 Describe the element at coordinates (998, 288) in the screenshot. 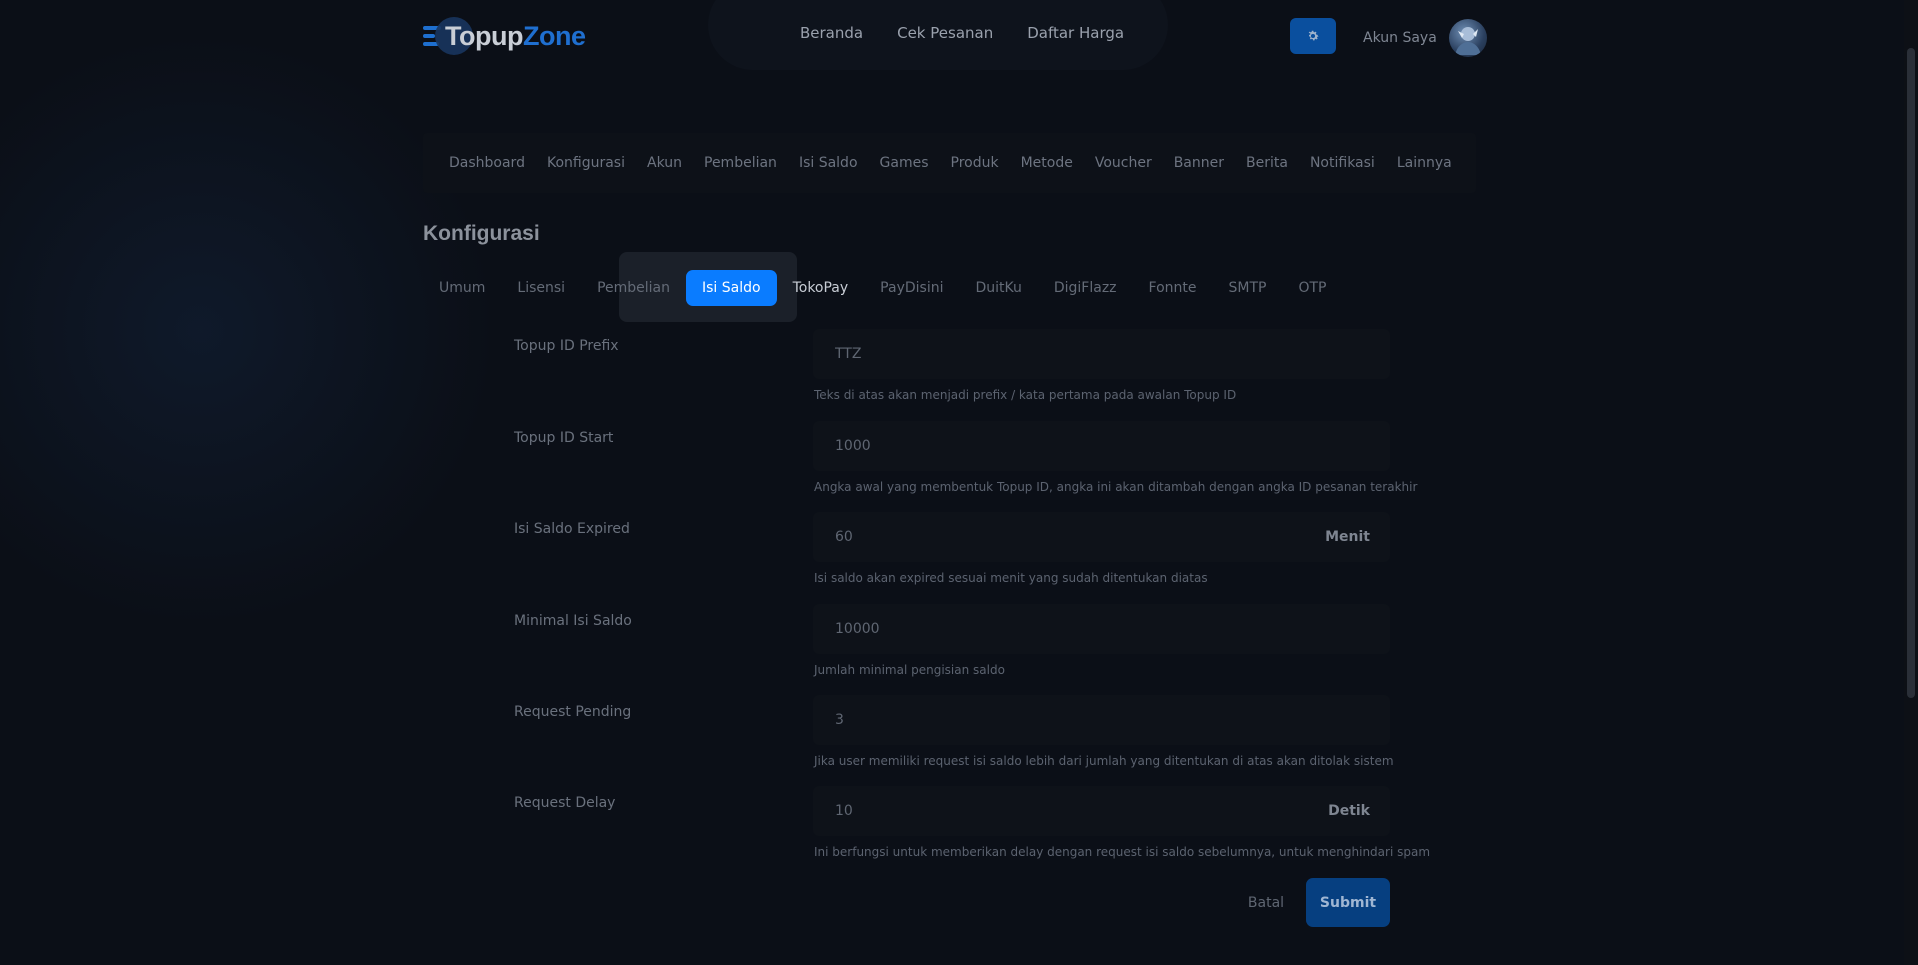

I see `tab-duitku: DuitKu` at that location.